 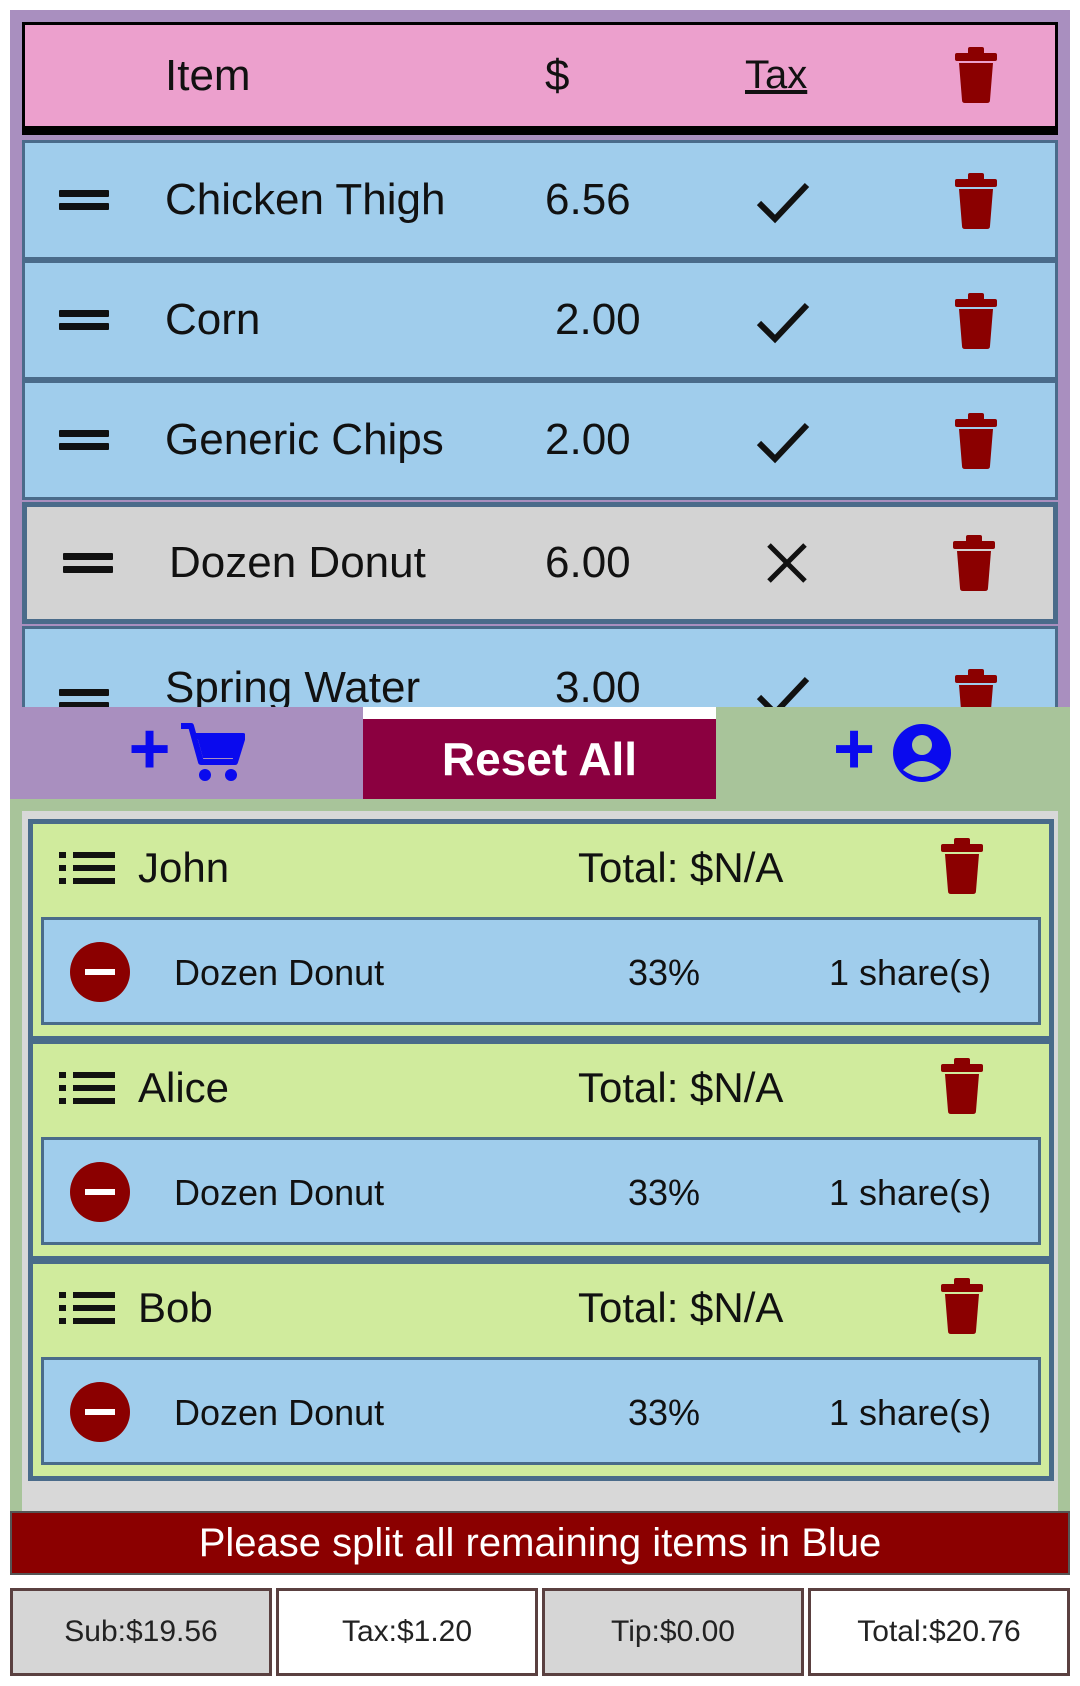 I want to click on person-name: Bob, so click(x=175, y=1308).